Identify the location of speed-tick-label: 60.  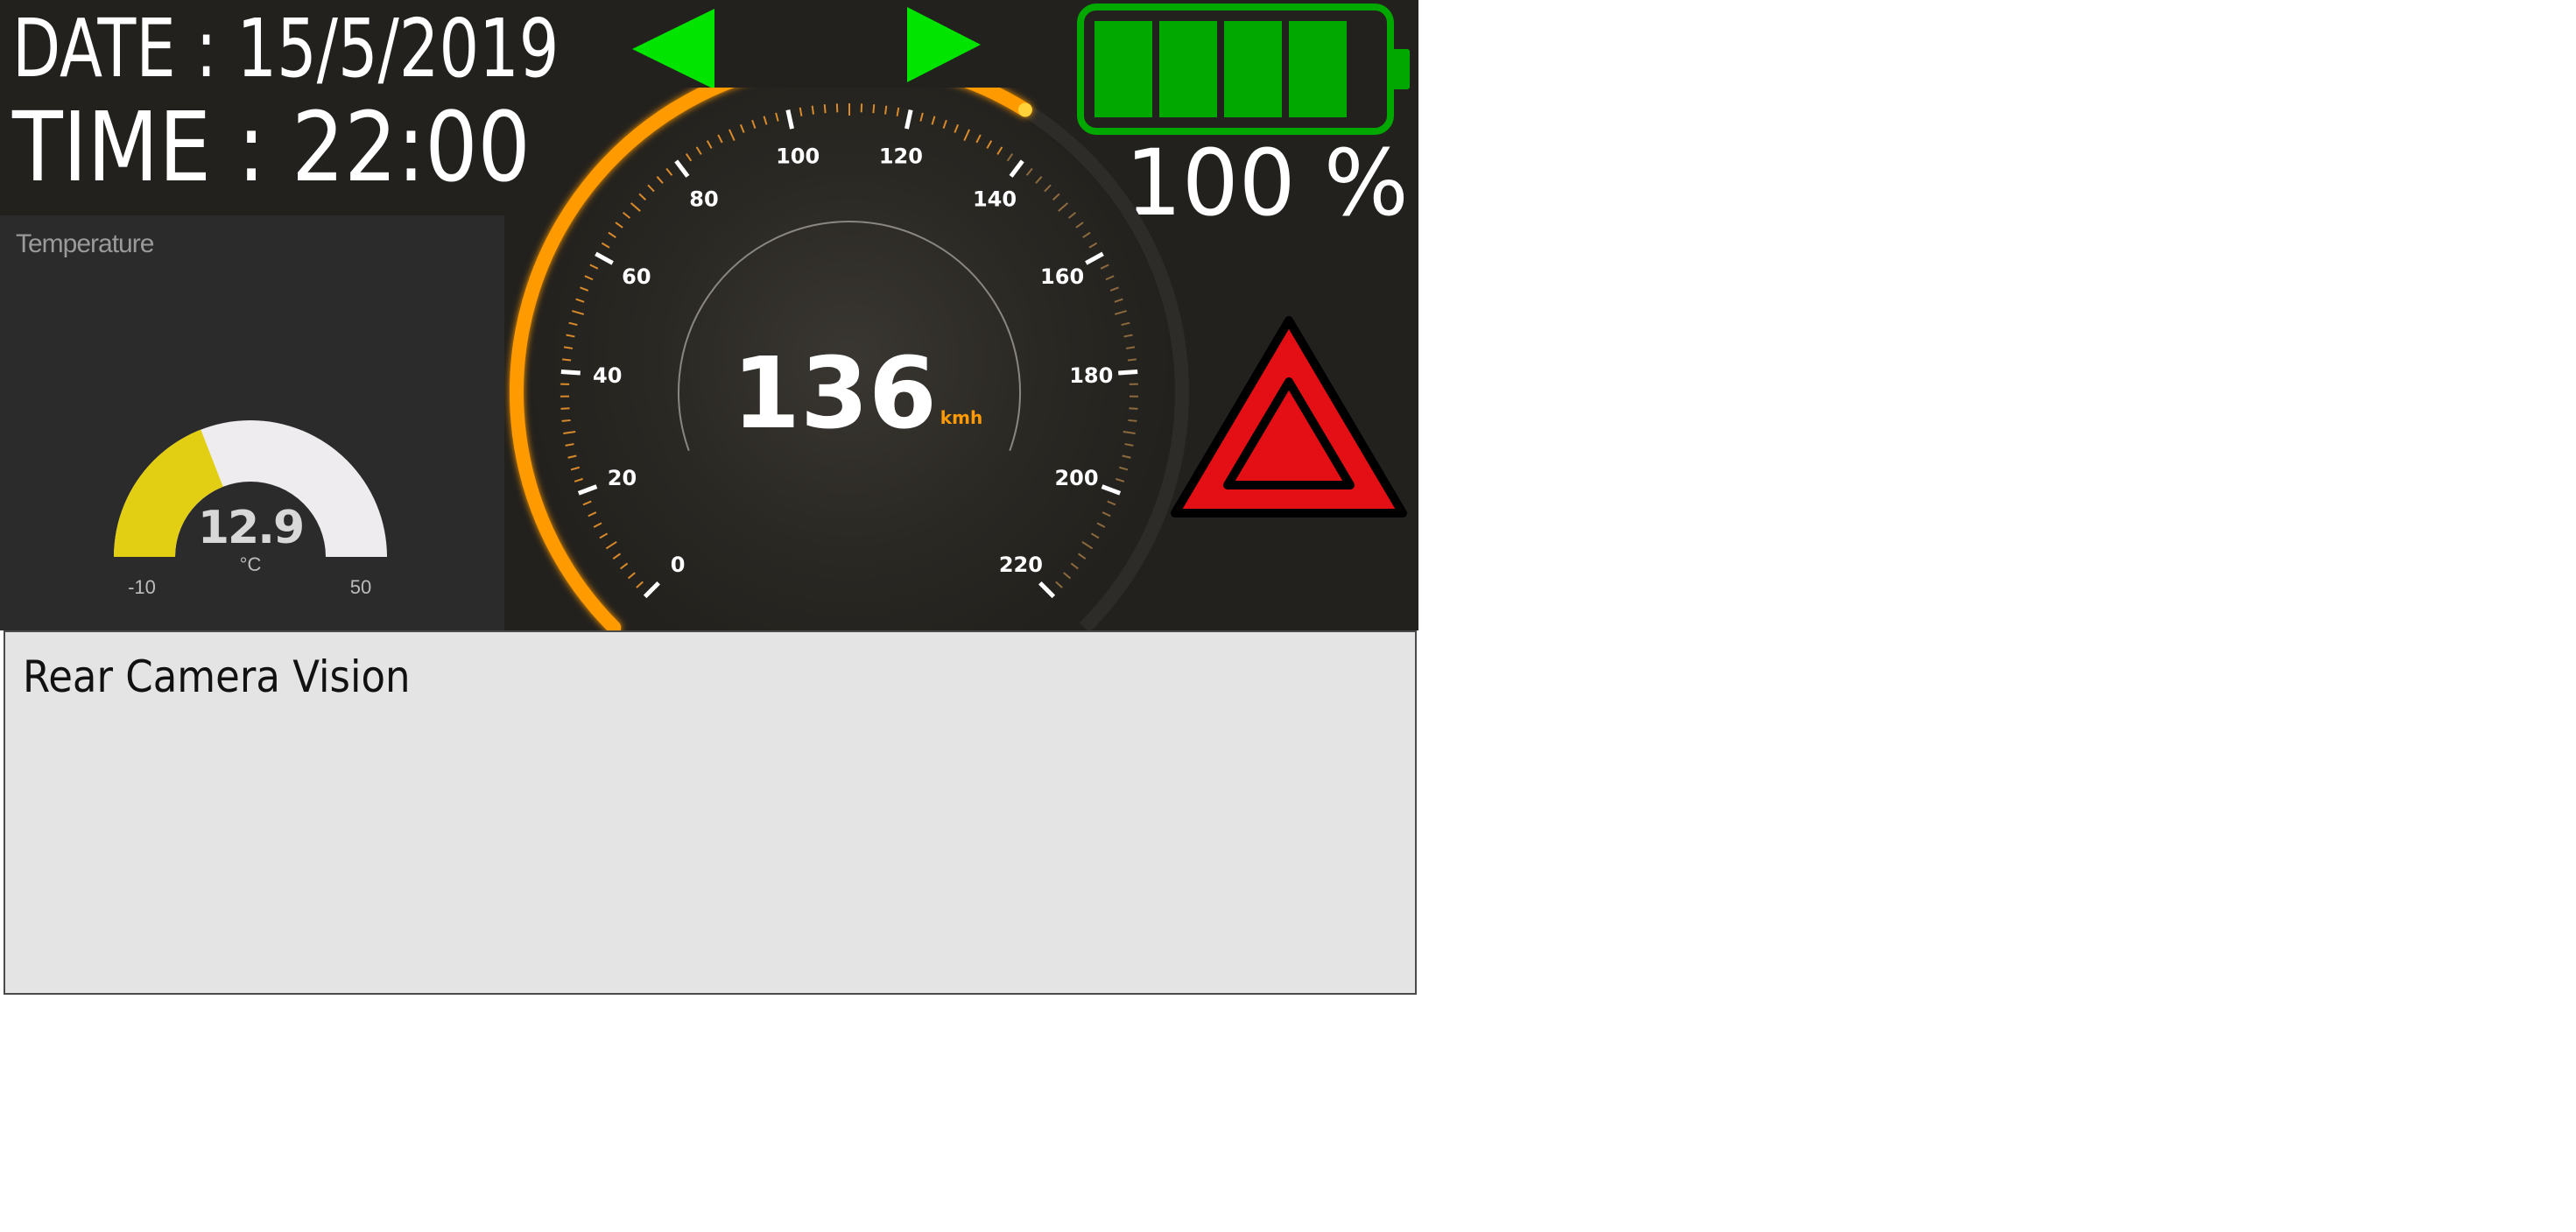
(636, 276).